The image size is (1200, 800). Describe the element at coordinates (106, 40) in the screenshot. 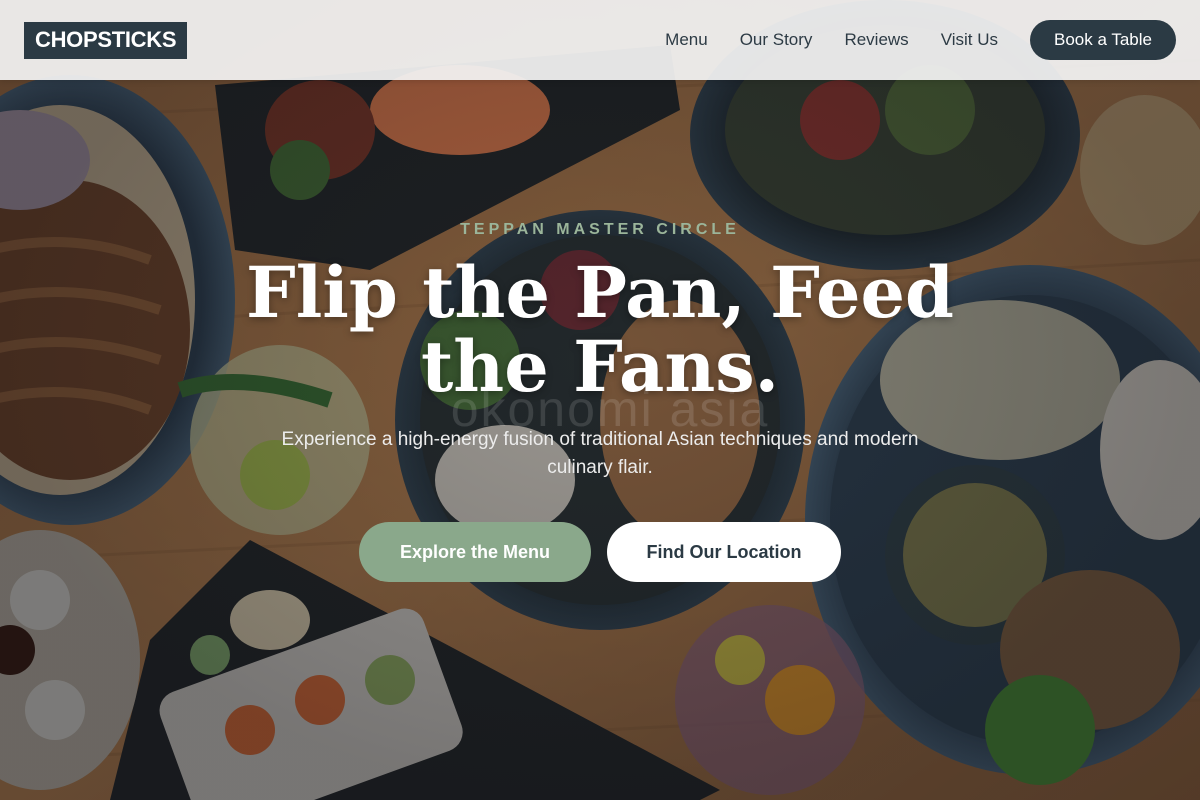

I see `brand-logo: CHOPSTICKS` at that location.